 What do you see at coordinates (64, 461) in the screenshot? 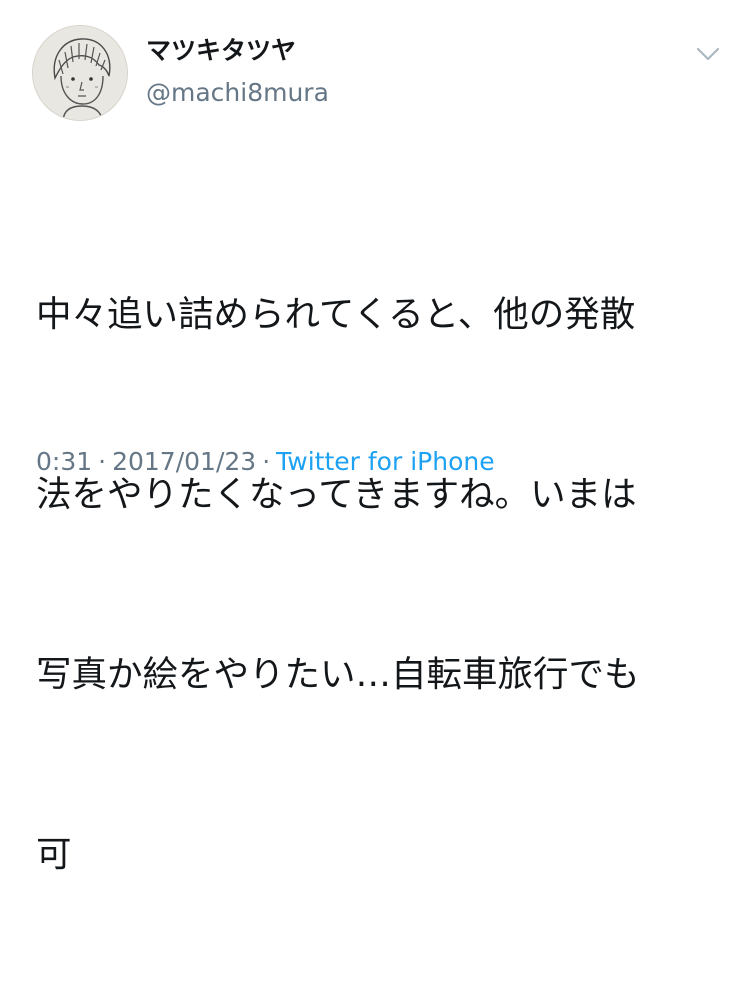
I see `tweet-time: 0:31` at bounding box center [64, 461].